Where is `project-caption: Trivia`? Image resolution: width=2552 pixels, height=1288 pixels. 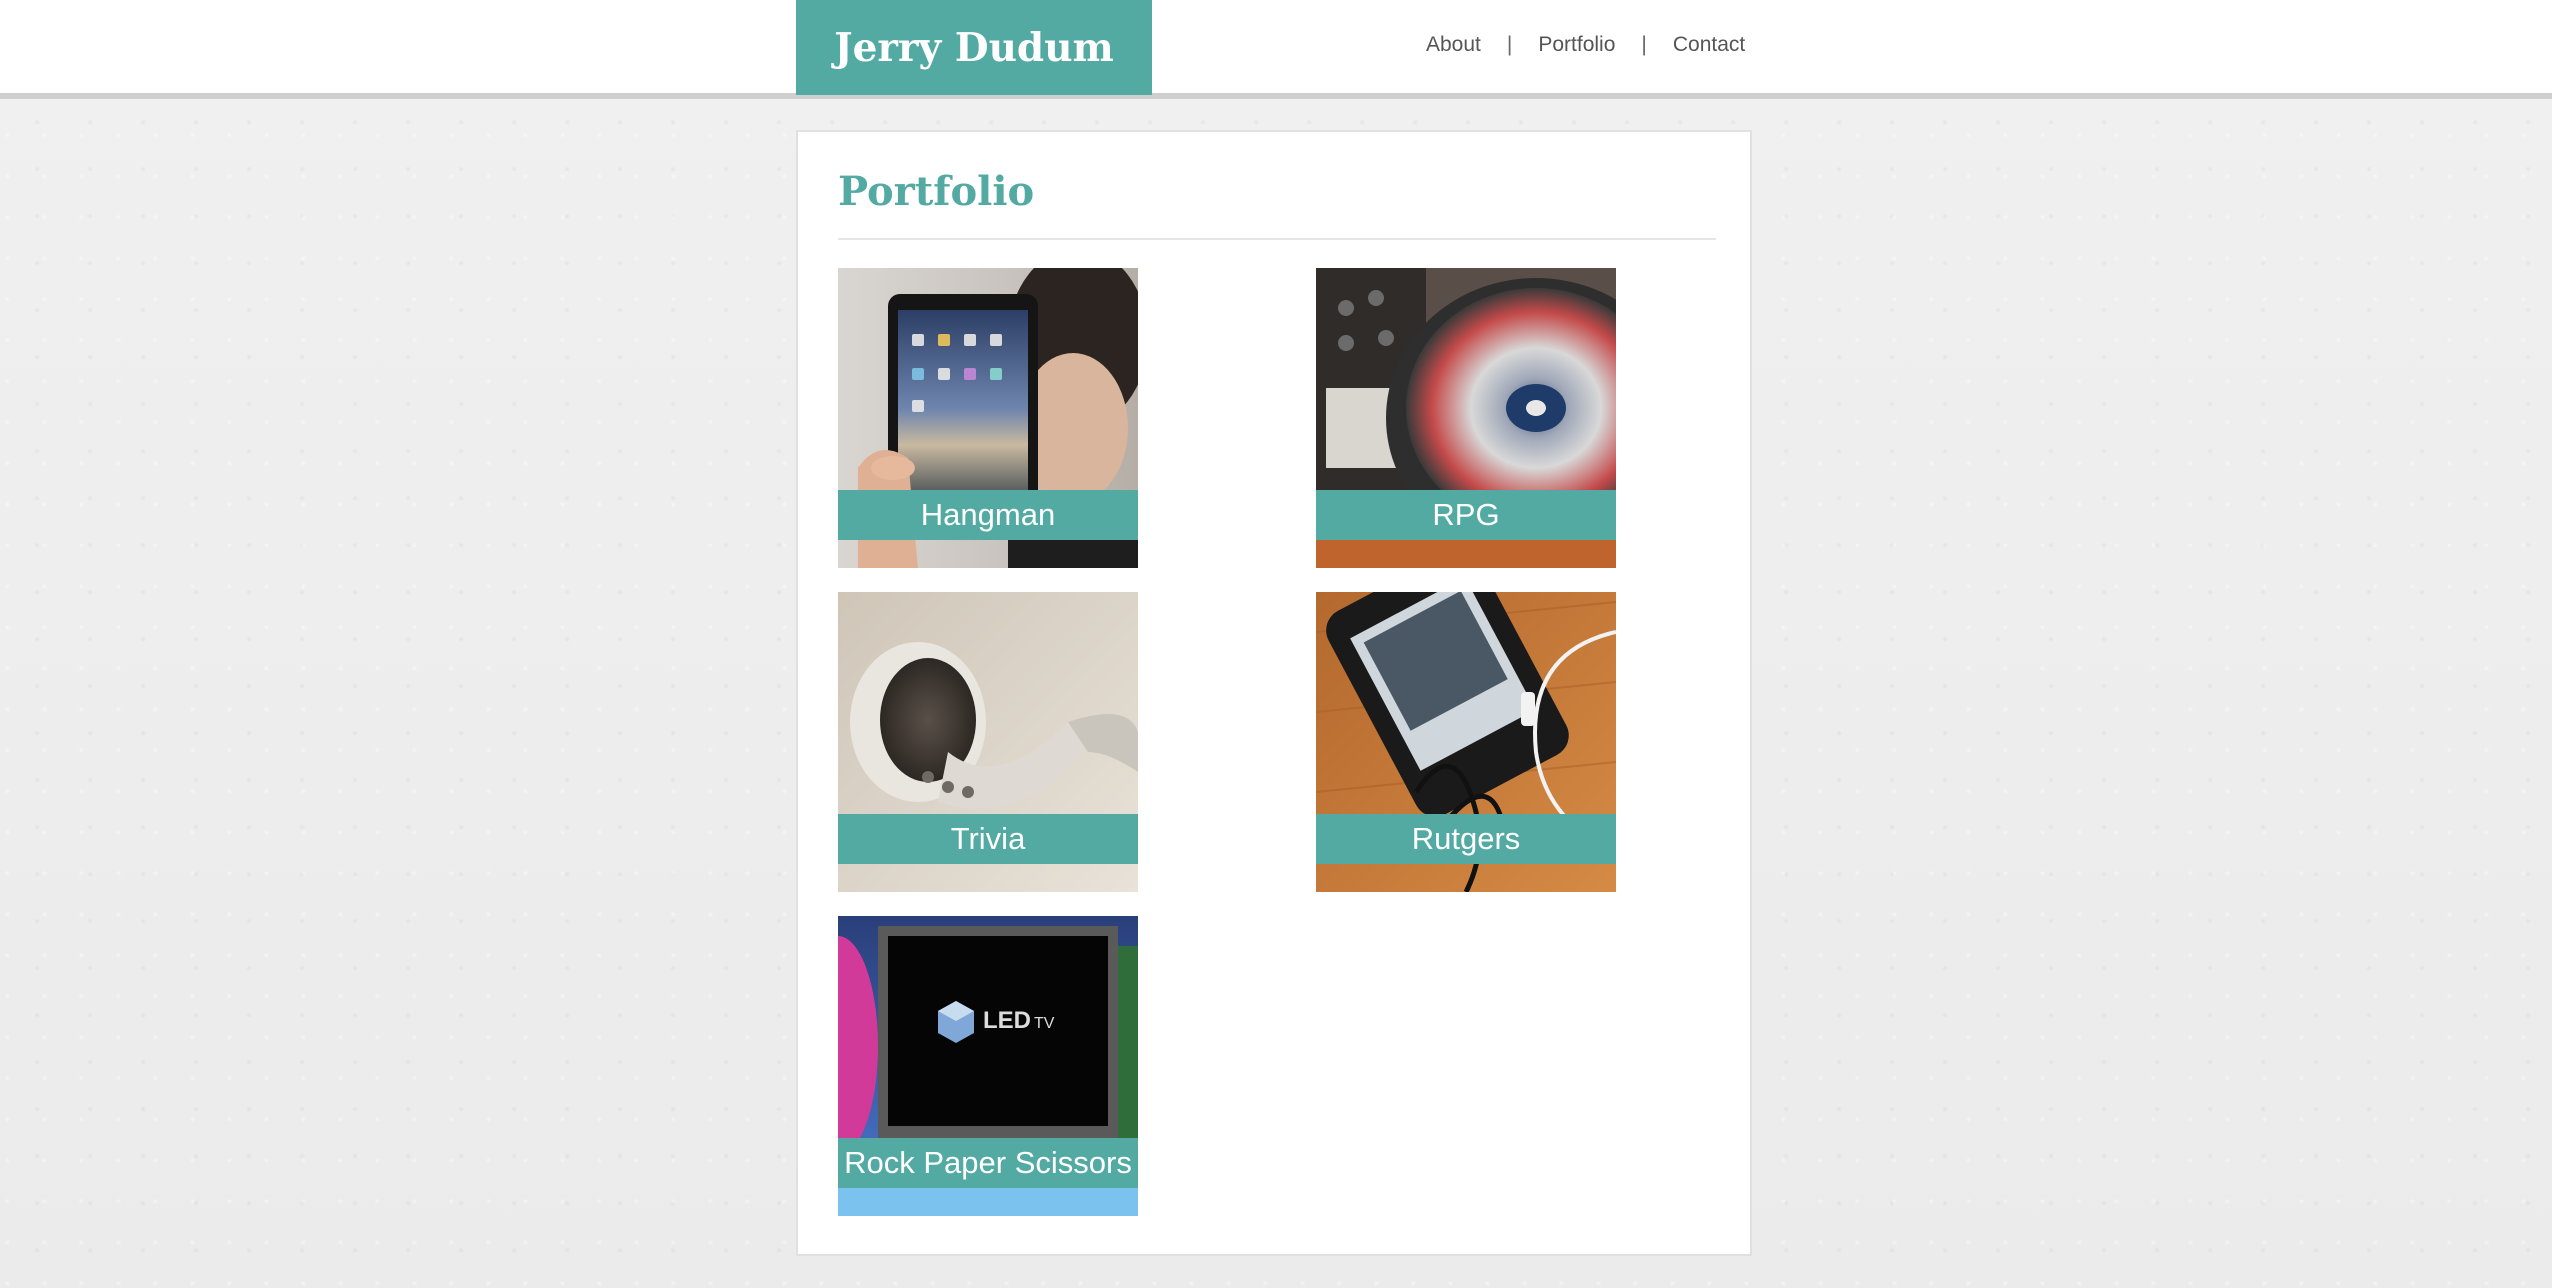 project-caption: Trivia is located at coordinates (988, 839).